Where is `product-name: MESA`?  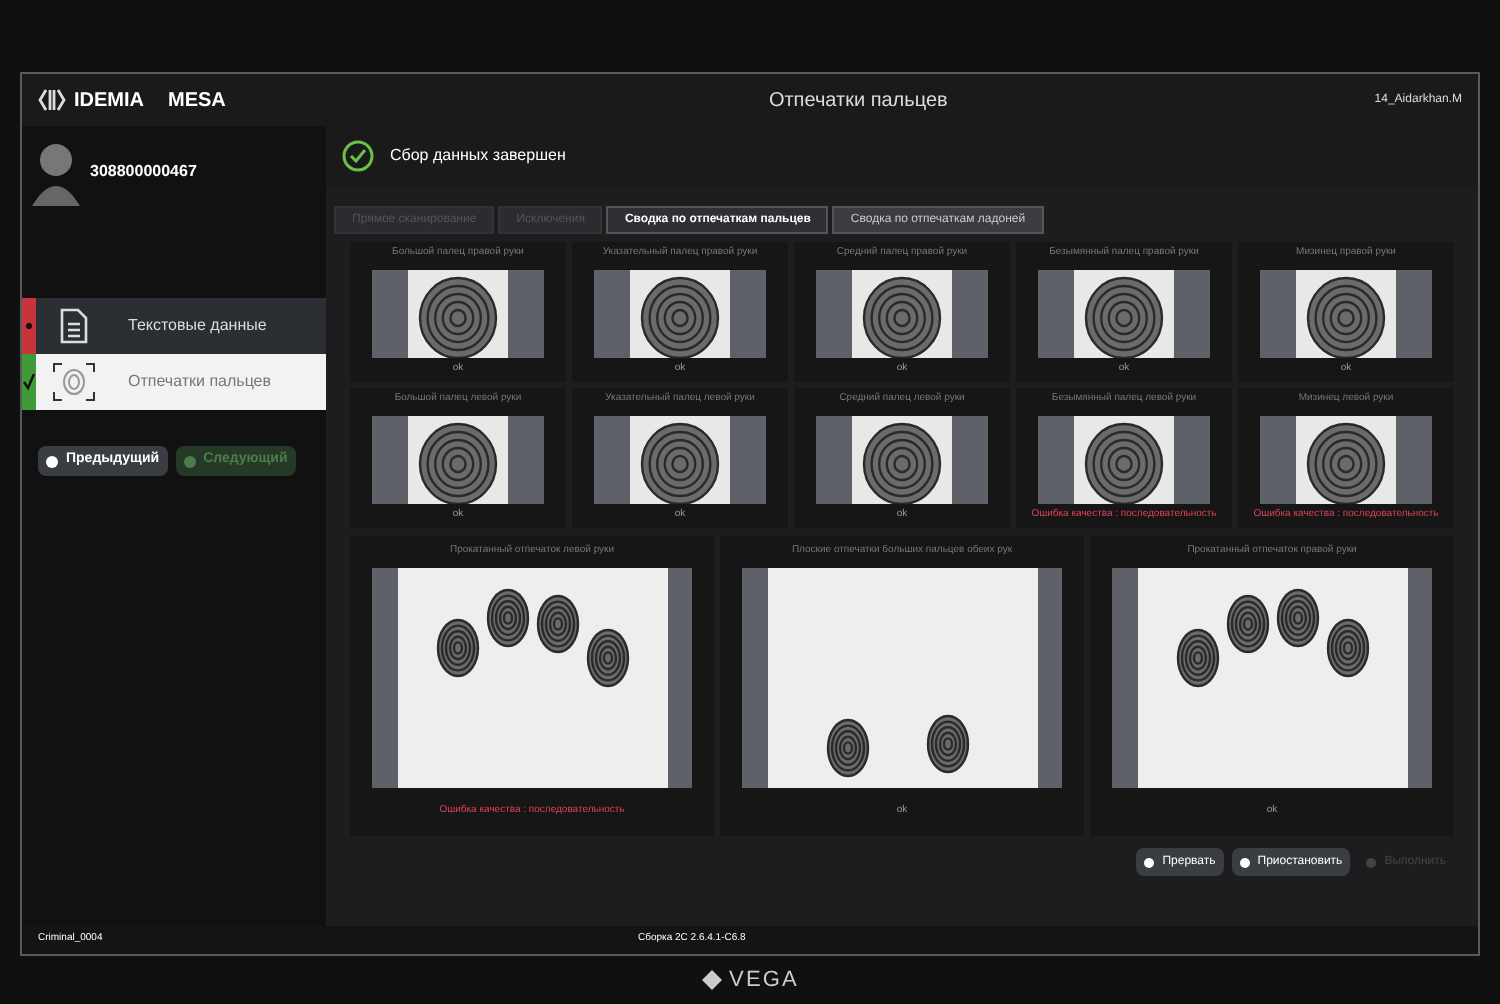
product-name: MESA is located at coordinates (197, 101).